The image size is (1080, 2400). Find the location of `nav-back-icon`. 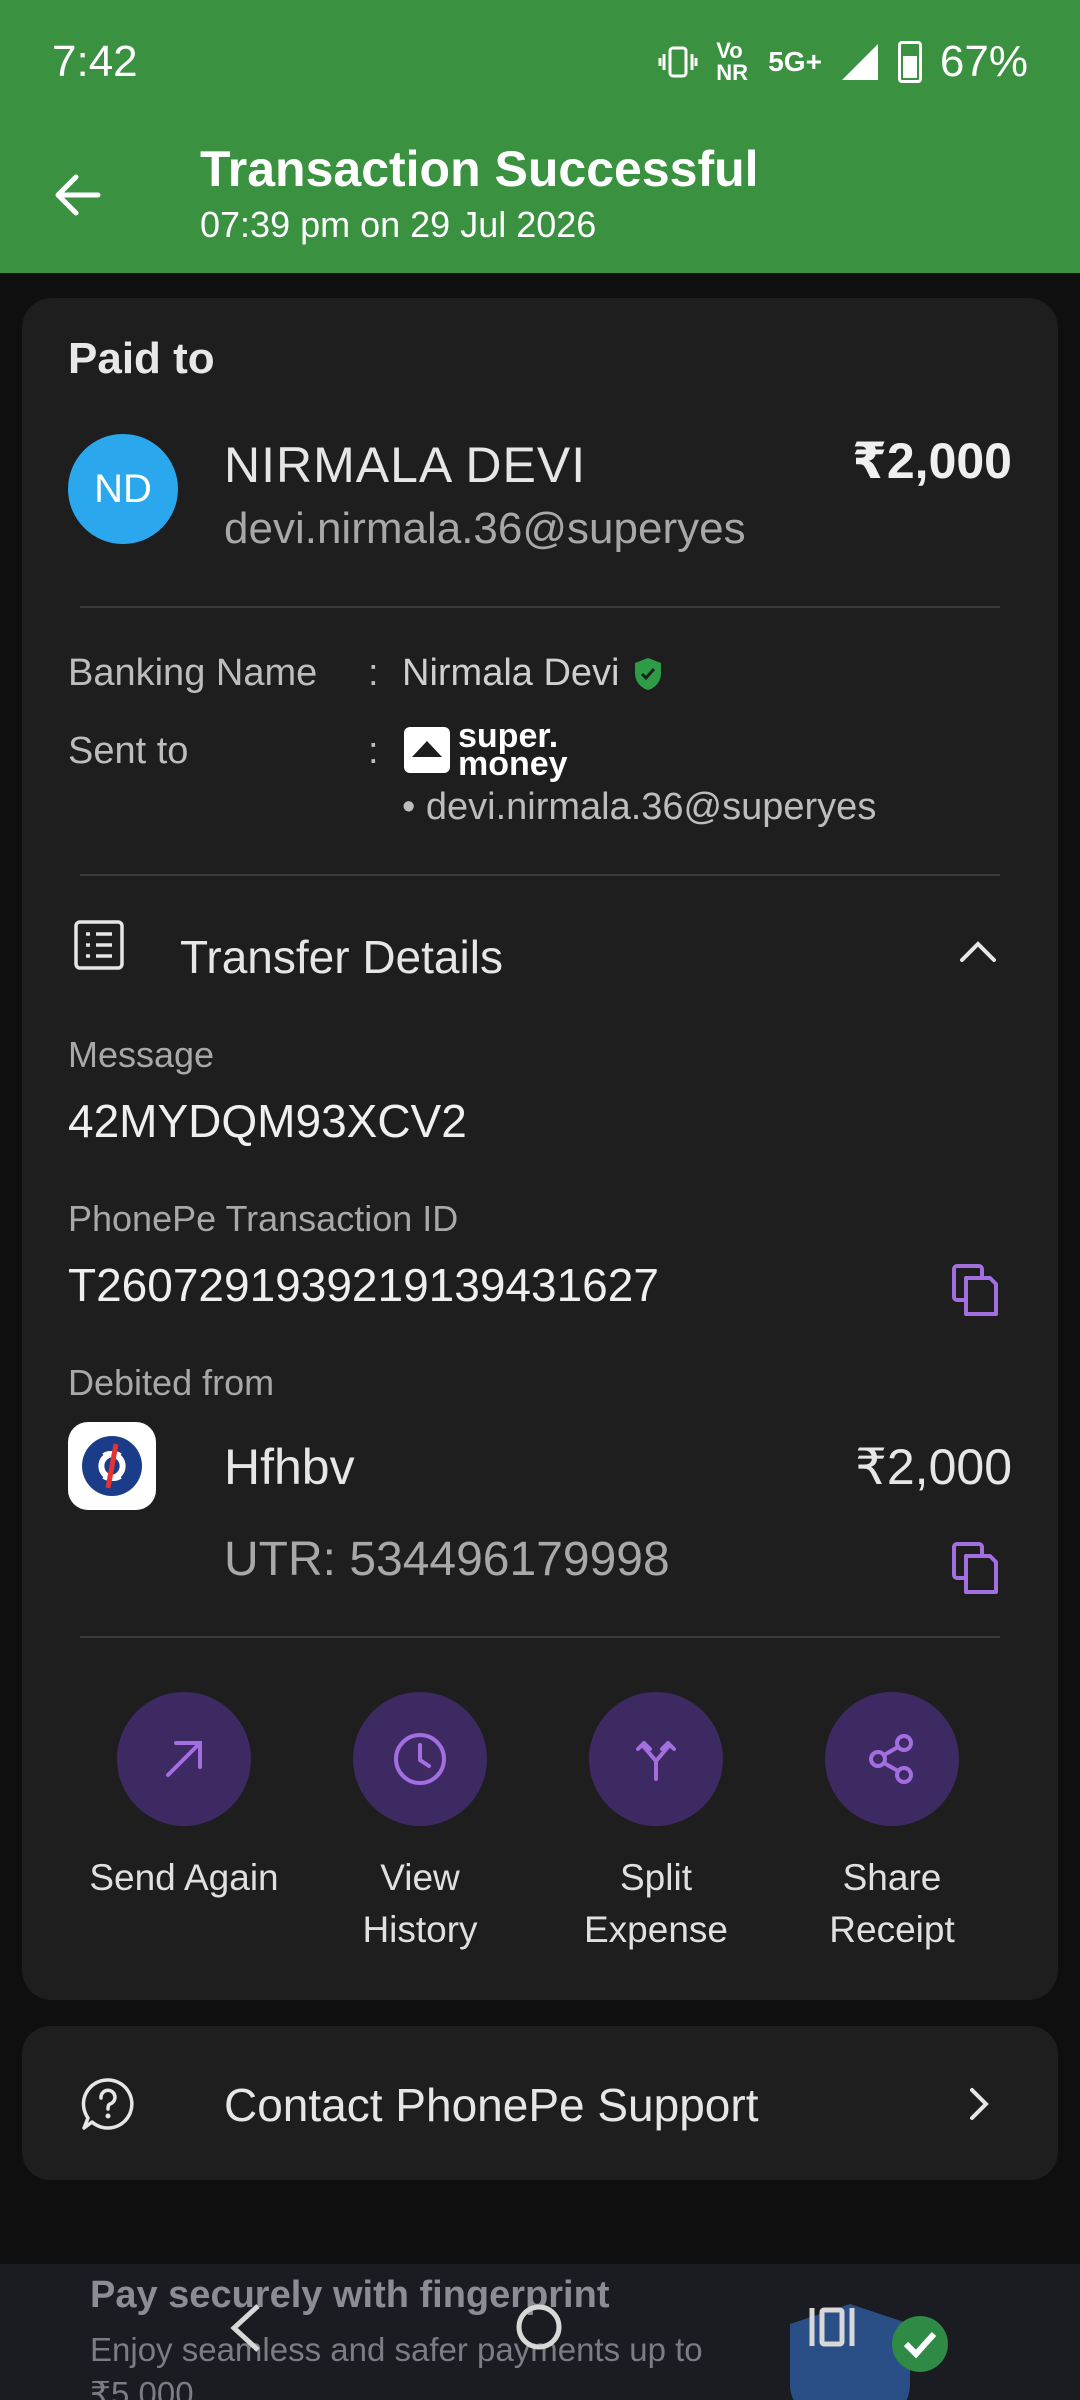

nav-back-icon is located at coordinates (246, 2328).